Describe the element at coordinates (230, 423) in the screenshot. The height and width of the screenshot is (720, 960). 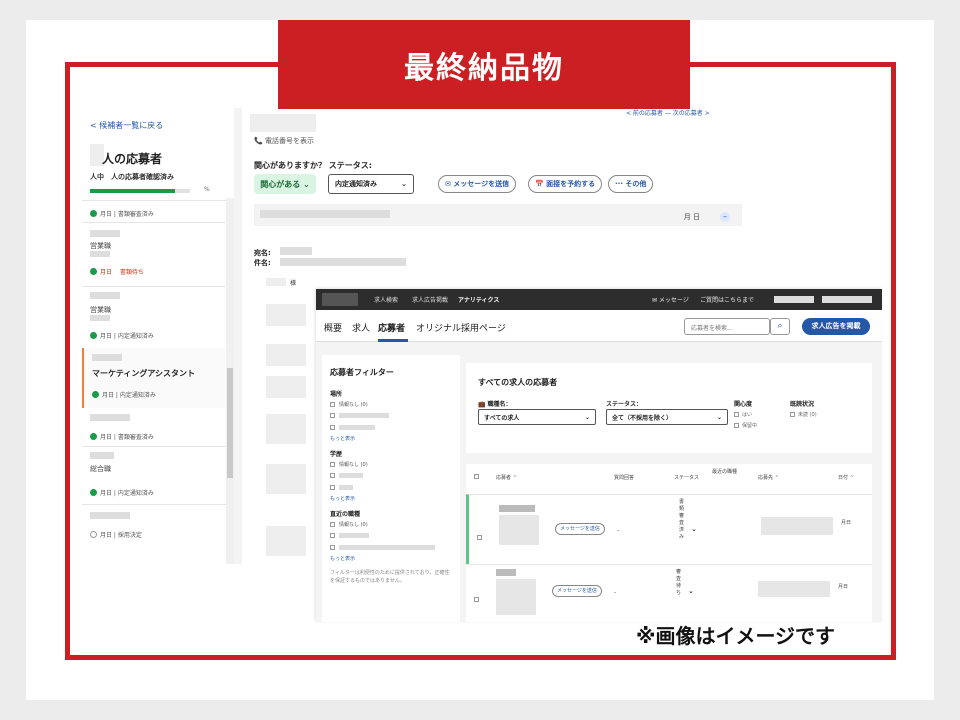
I see `scrollbar-thumb` at that location.